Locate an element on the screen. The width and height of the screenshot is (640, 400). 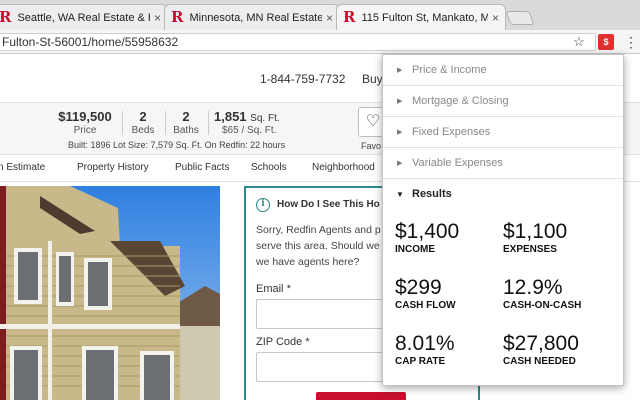
bookmark-star-icon: ☆ is located at coordinates (579, 42).